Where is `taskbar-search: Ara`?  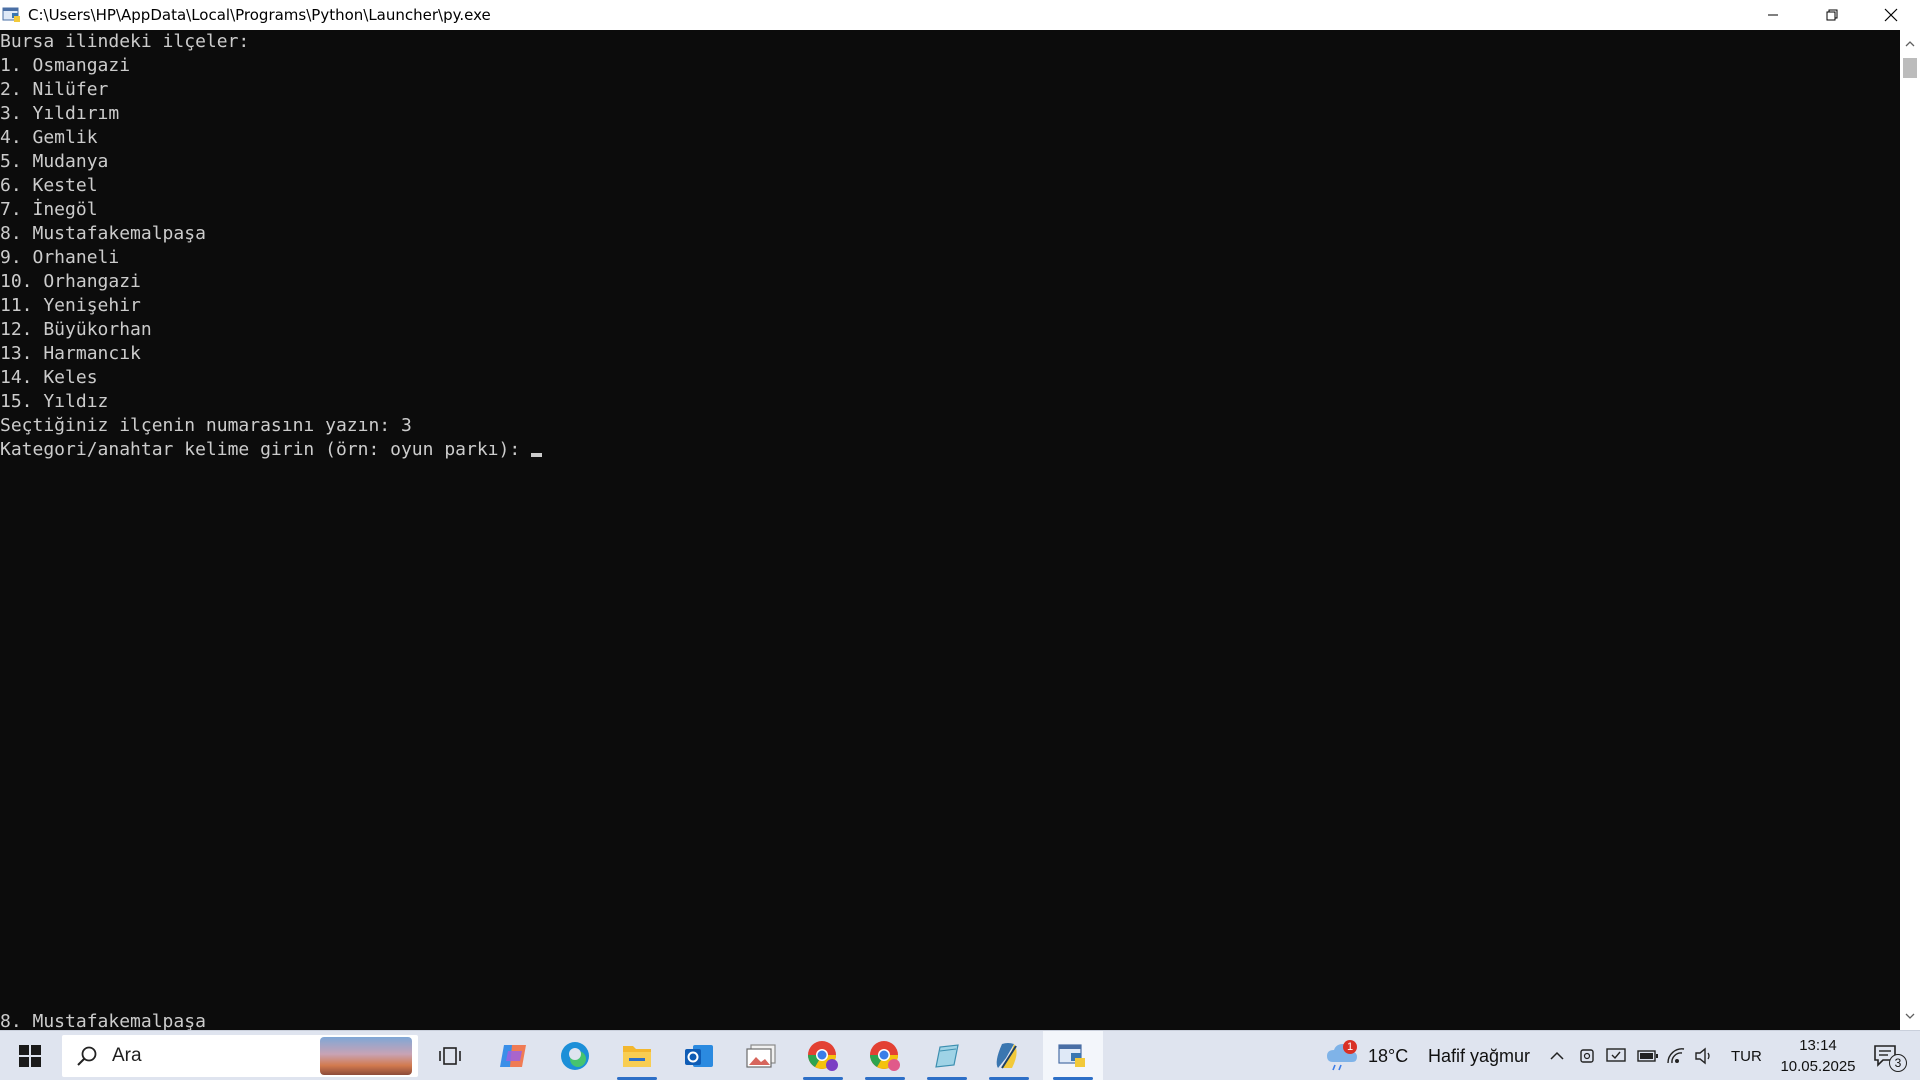 taskbar-search: Ara is located at coordinates (240, 1056).